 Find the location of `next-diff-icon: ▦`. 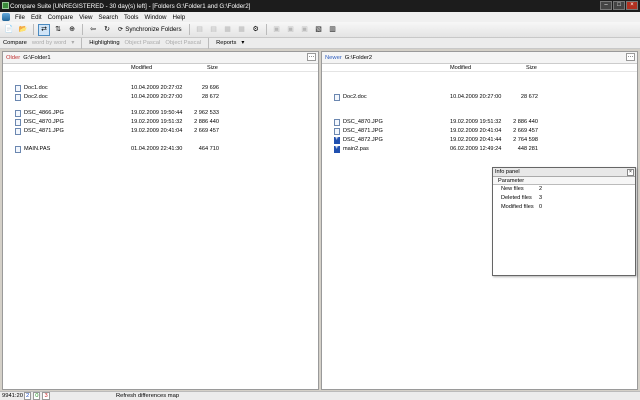

next-diff-icon: ▦ is located at coordinates (242, 30).